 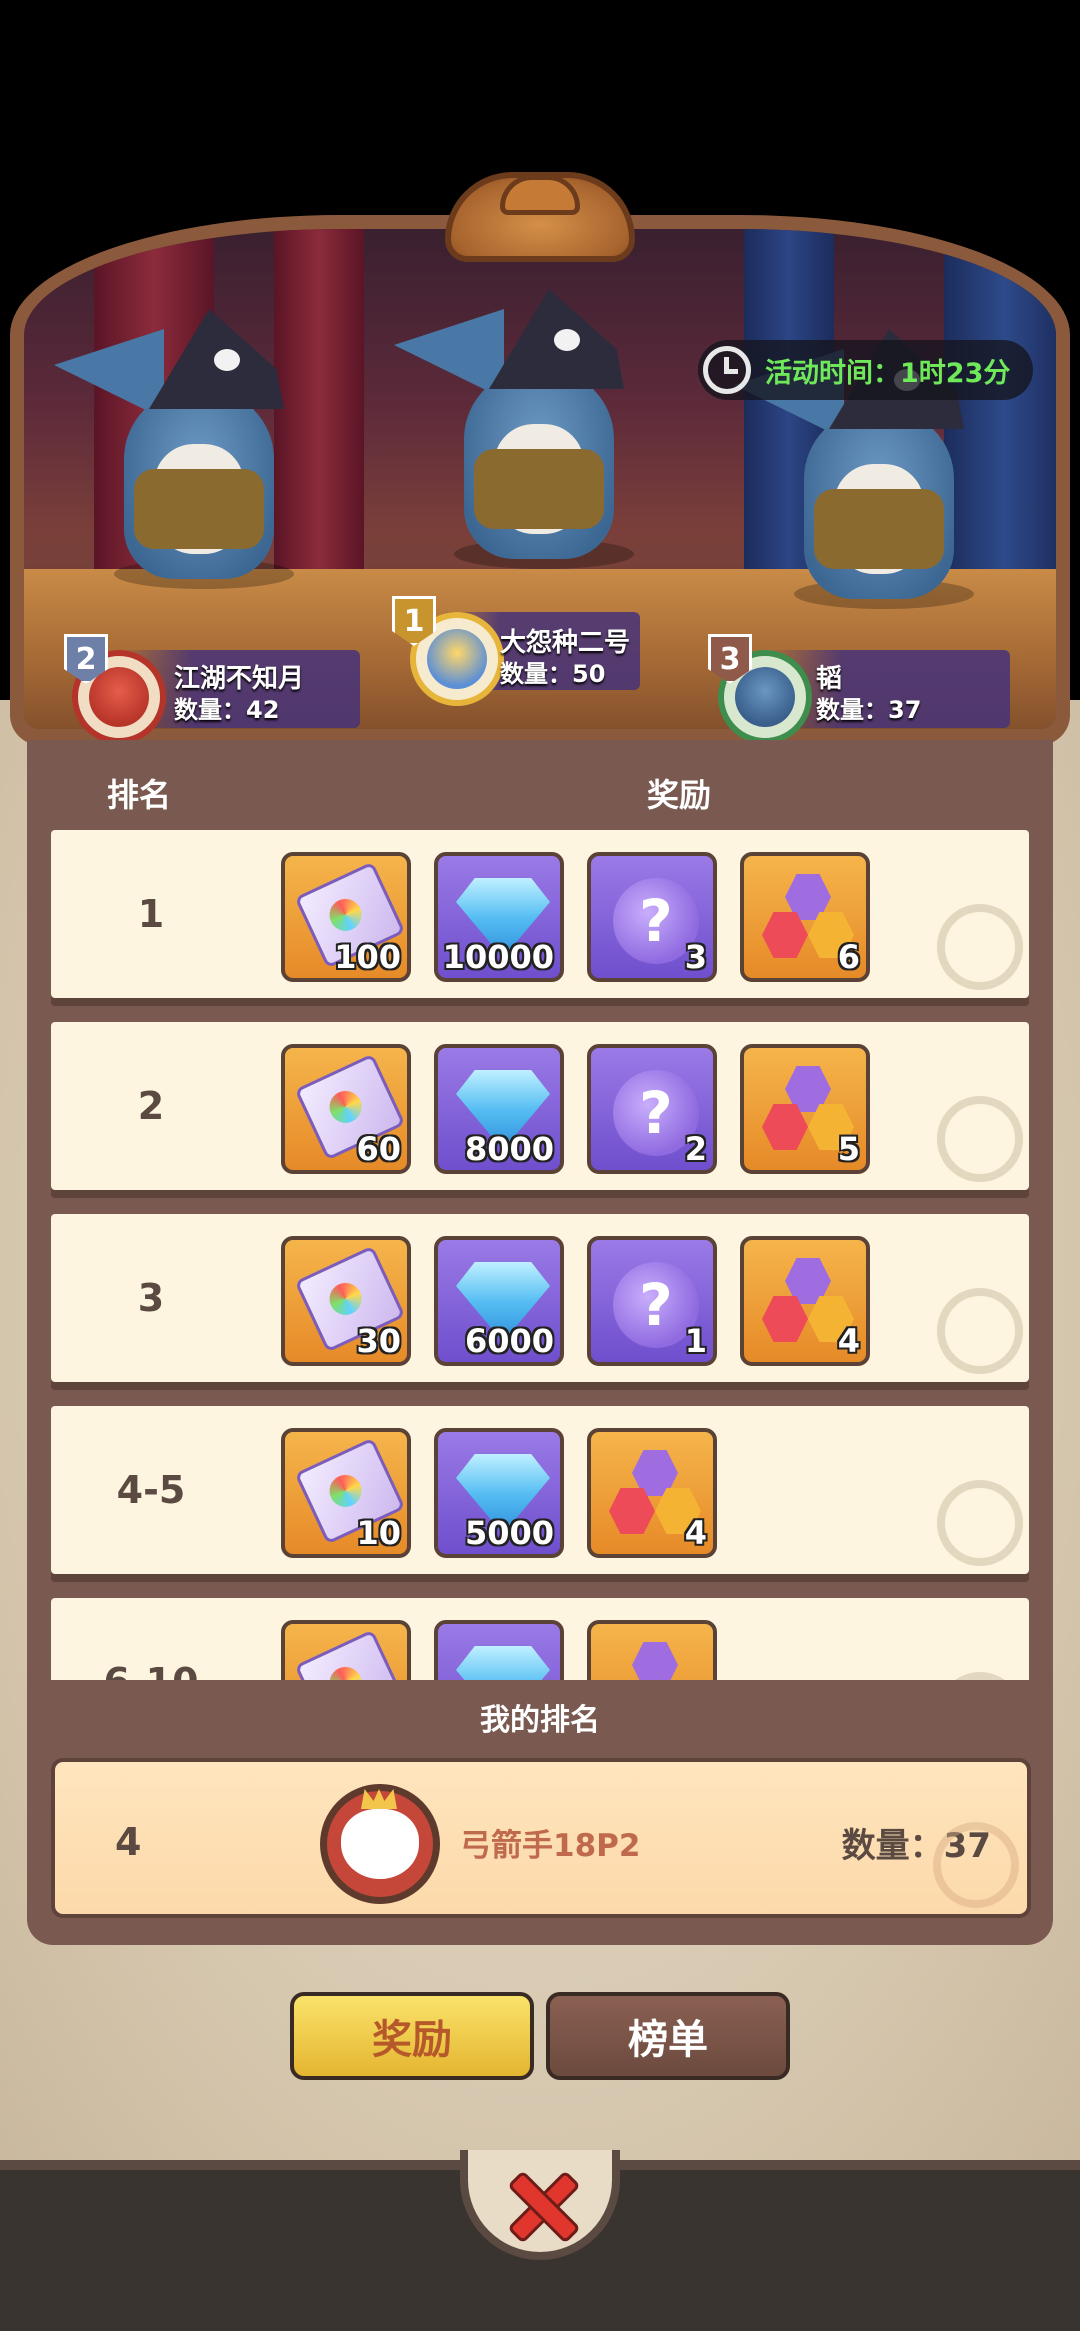 I want to click on reward-quantity: 100, so click(x=367, y=957).